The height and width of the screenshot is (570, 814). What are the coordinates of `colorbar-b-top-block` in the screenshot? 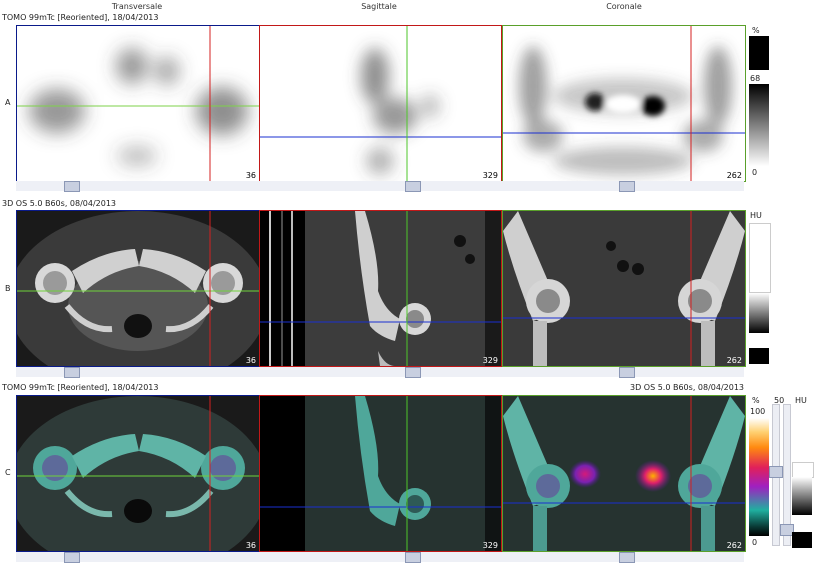 It's located at (760, 258).